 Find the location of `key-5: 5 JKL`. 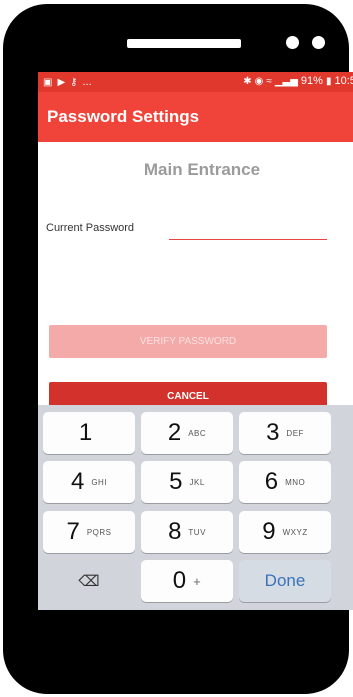

key-5: 5 JKL is located at coordinates (187, 482).